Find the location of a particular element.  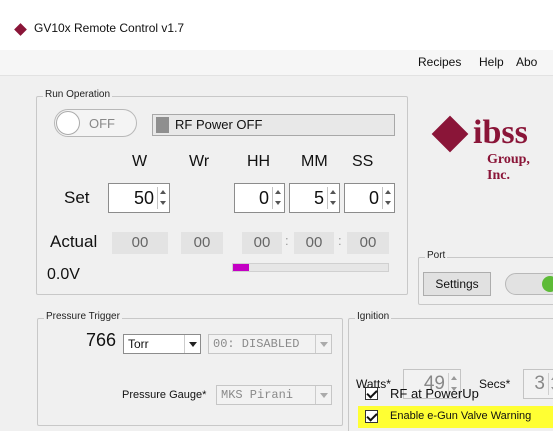

title-bar: GV10x Remote Control v1.7 is located at coordinates (276, 25).